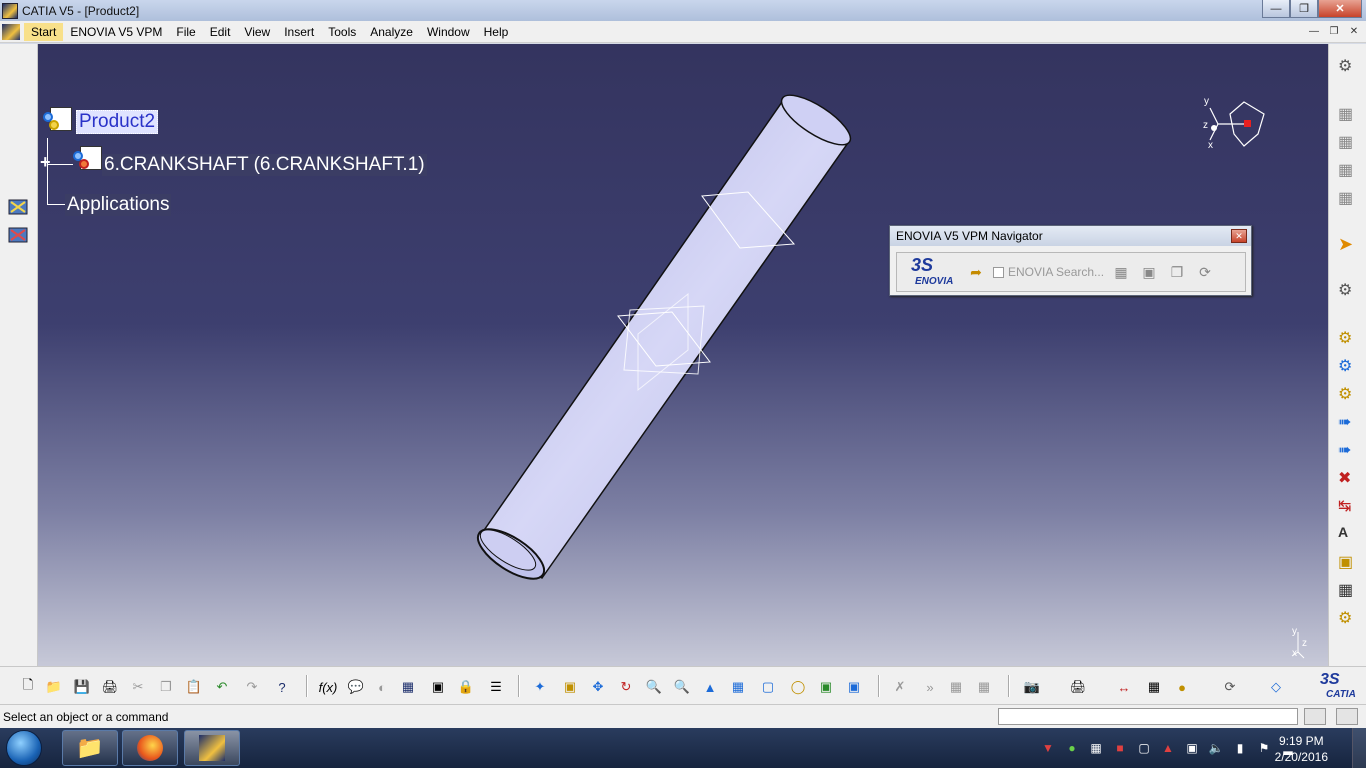  Describe the element at coordinates (185, 32) in the screenshot. I see `menu-file: File` at that location.